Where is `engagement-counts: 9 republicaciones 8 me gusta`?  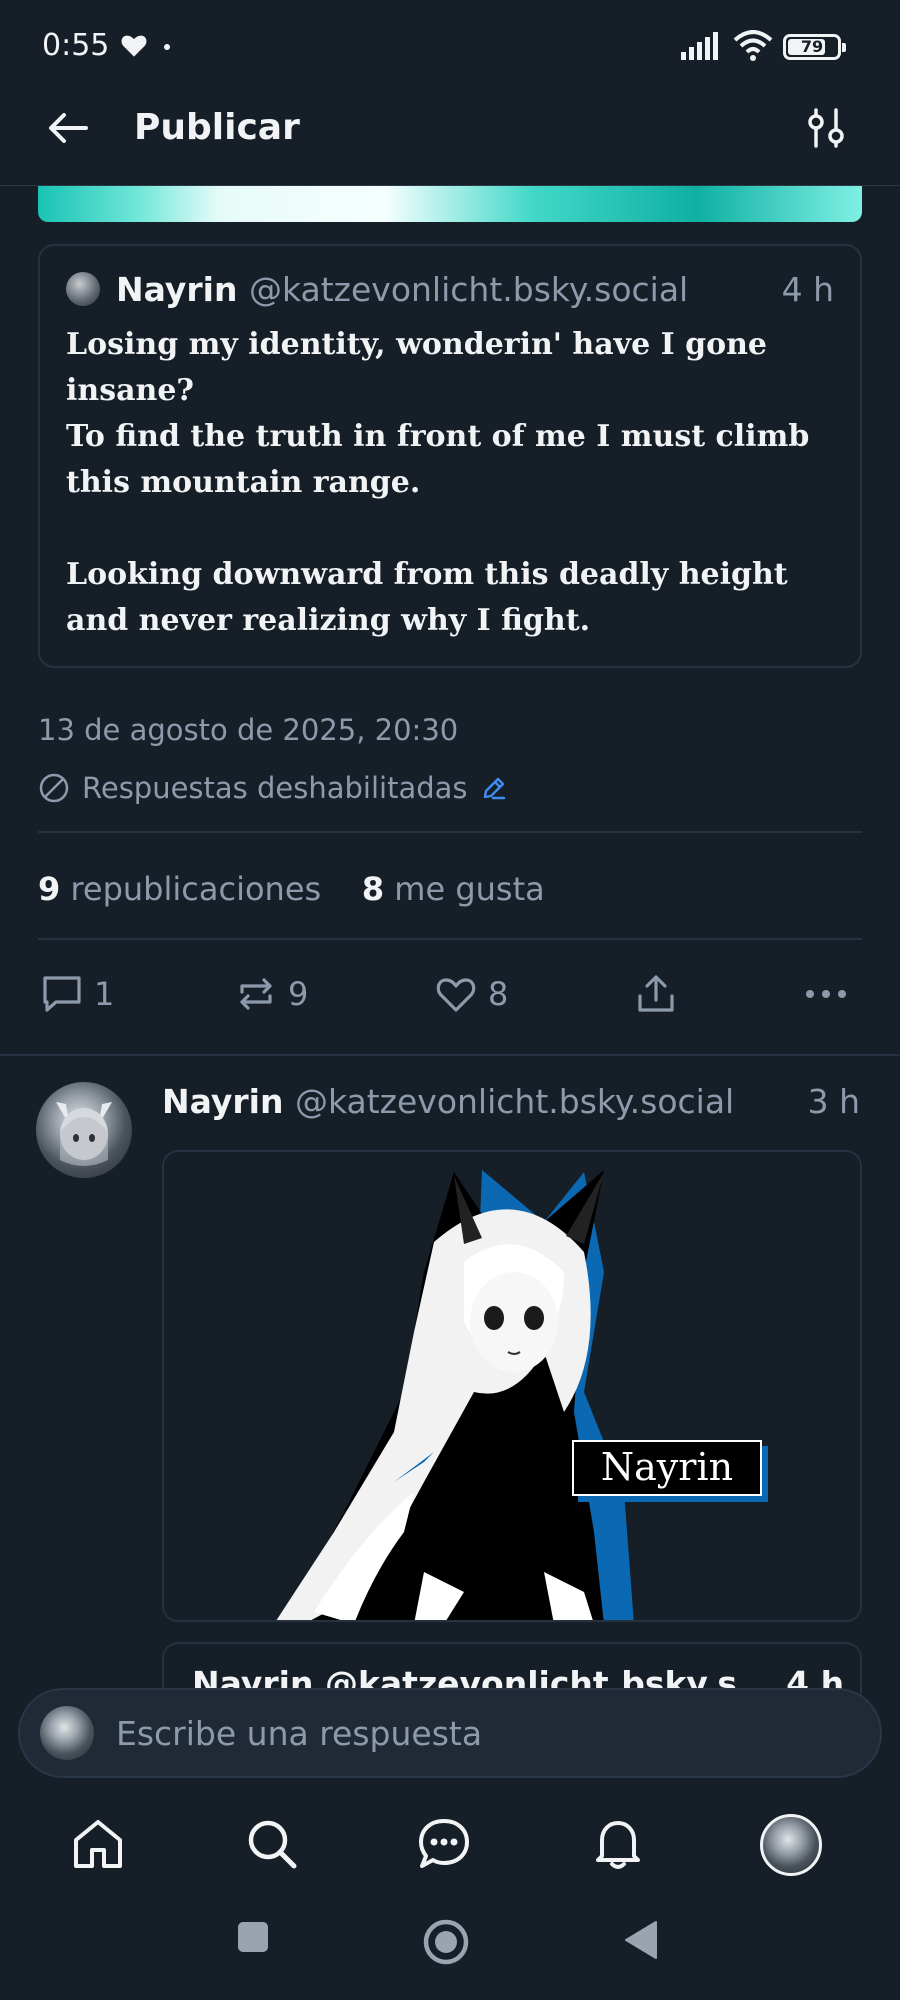
engagement-counts: 9 republicaciones 8 me gusta is located at coordinates (291, 889).